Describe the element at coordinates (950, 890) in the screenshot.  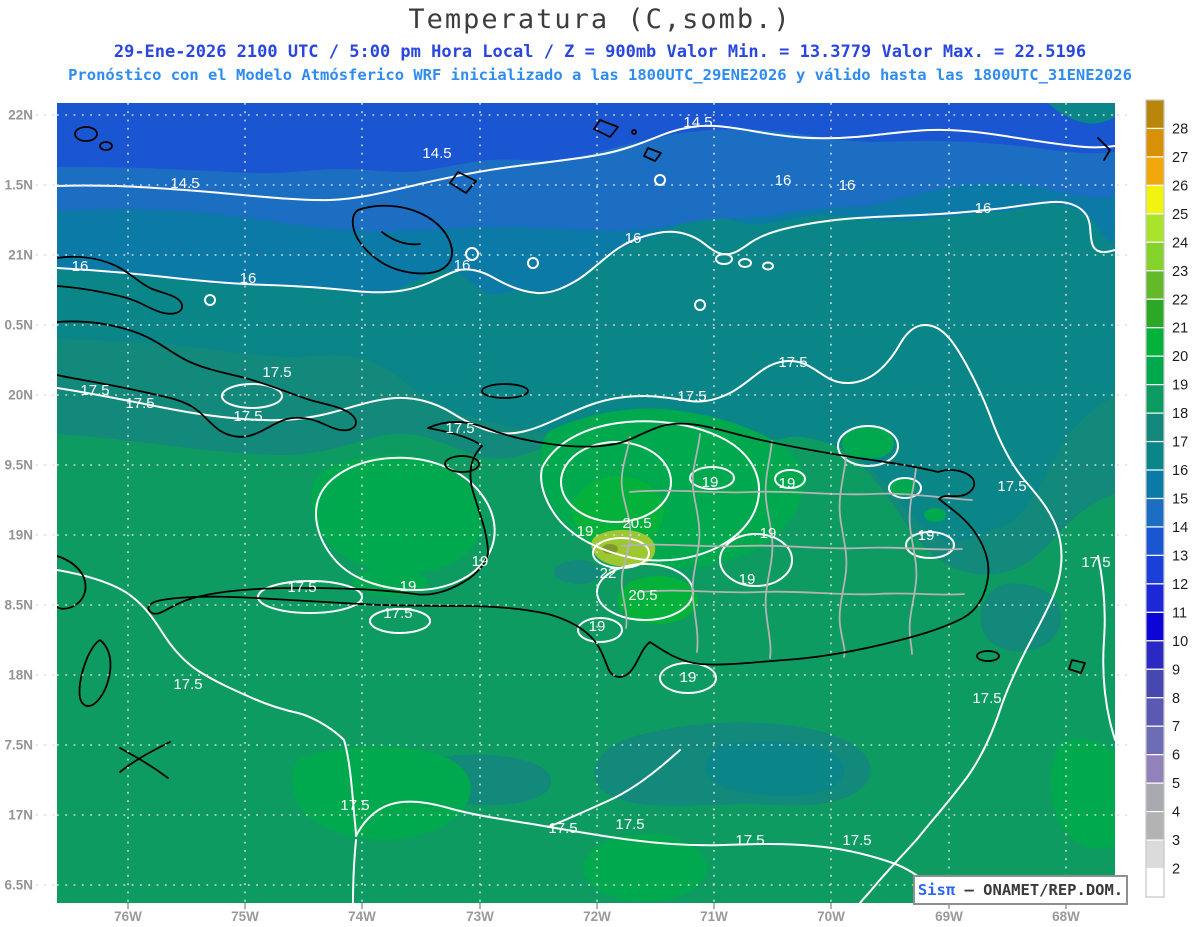
I see `pi-icon: π` at that location.